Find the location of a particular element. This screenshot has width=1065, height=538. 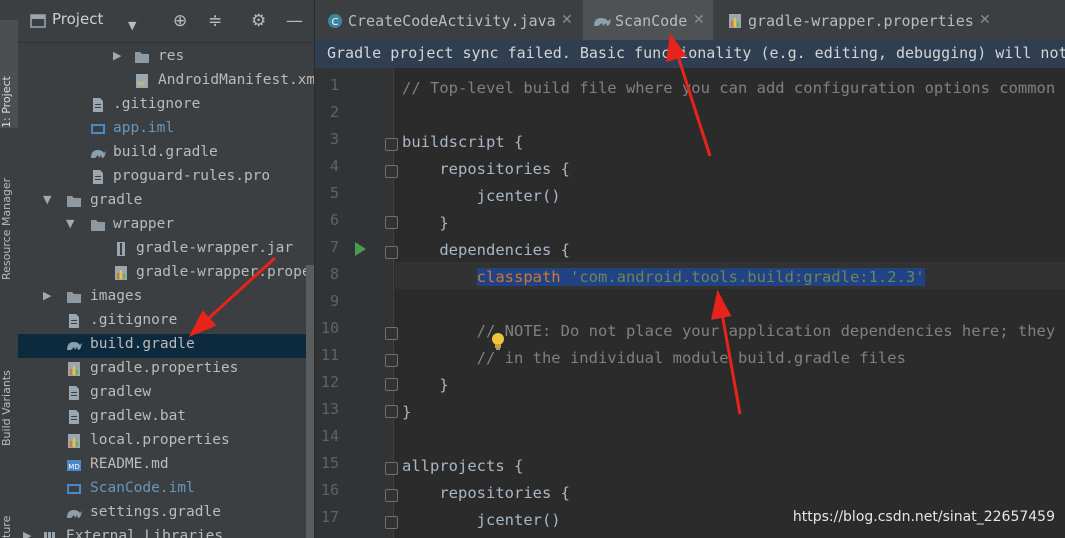

annotation-arrow-tab is located at coordinates (693, 103).